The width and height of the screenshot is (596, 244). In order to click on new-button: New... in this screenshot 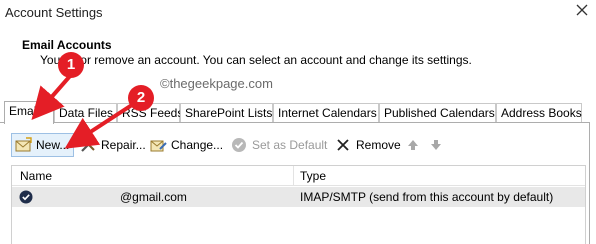, I will do `click(43, 145)`.